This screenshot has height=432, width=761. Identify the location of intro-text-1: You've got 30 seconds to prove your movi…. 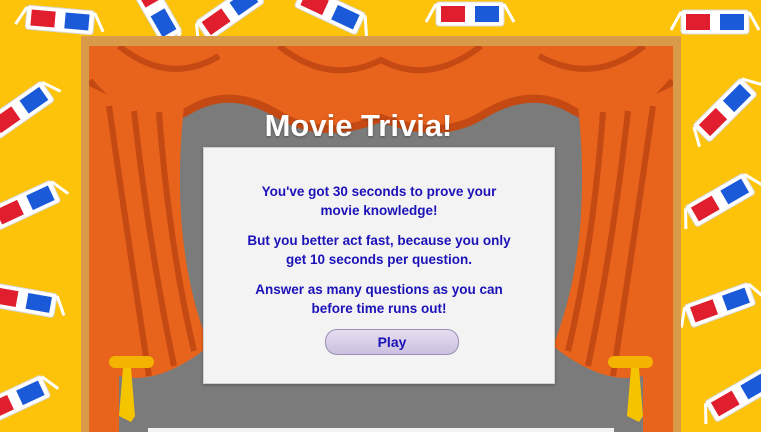
(379, 201).